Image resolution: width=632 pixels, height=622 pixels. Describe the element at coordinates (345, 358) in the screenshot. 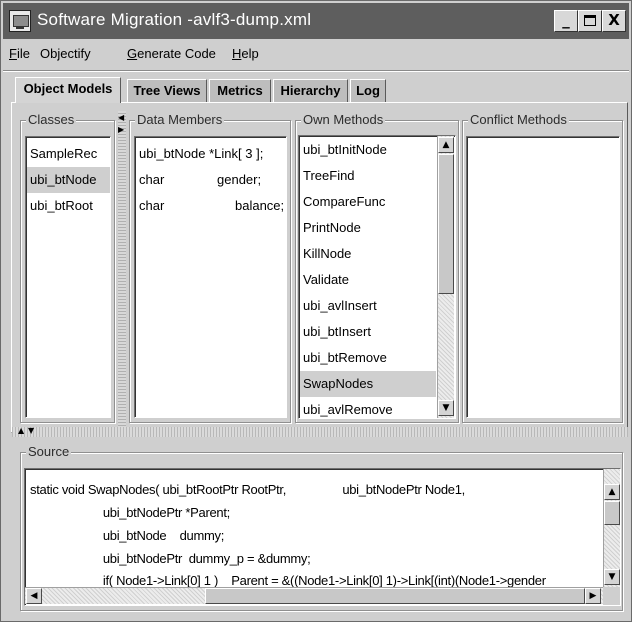

I see `method-item: ubi_btRemove` at that location.